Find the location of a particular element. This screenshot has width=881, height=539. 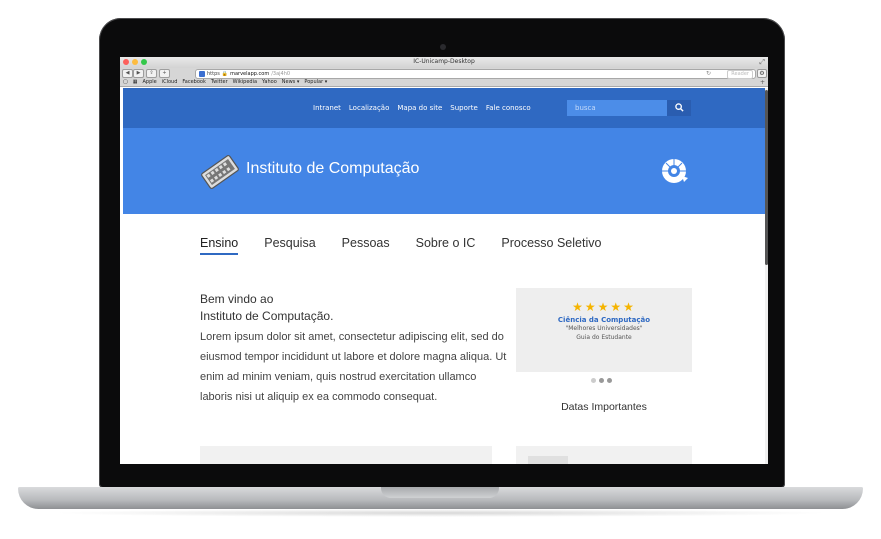

nav-ensino: Ensino is located at coordinates (219, 245).